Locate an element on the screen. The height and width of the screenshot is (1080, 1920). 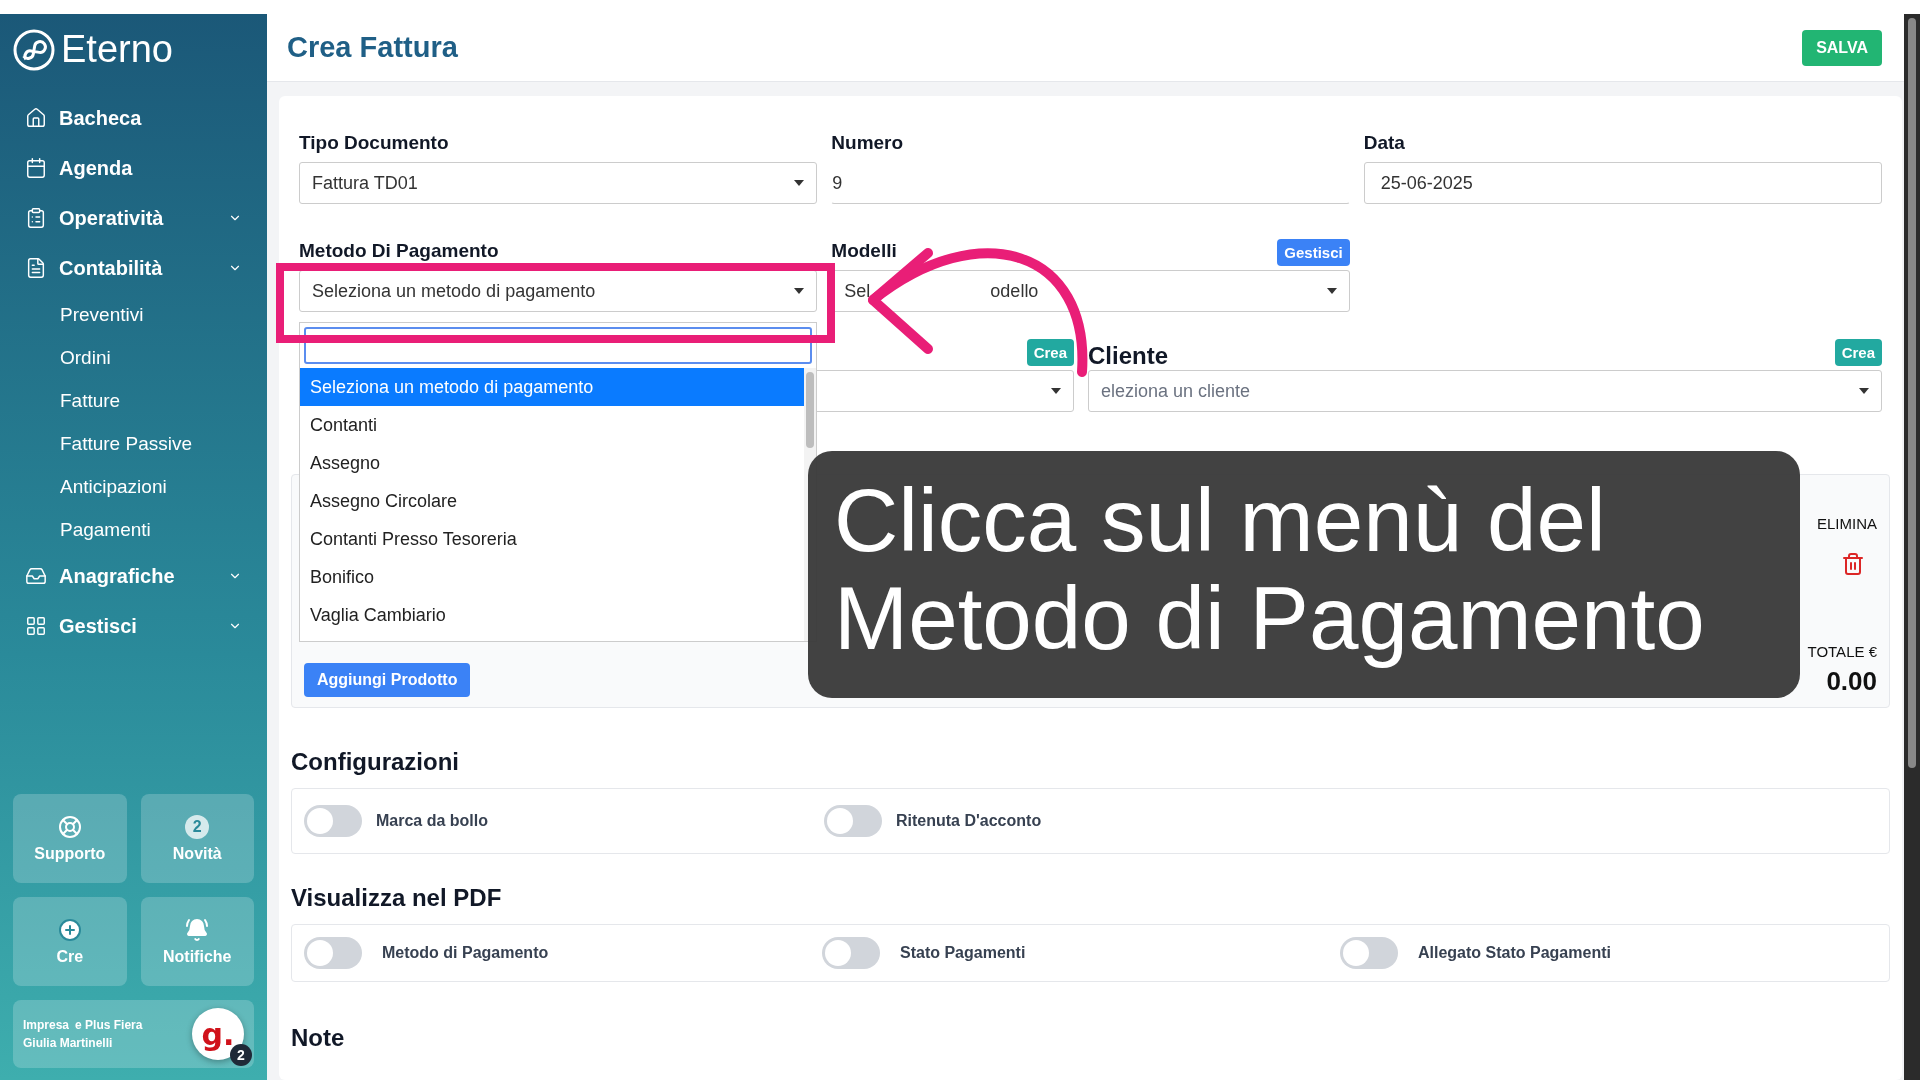
plus-circle-icon is located at coordinates (69, 929).